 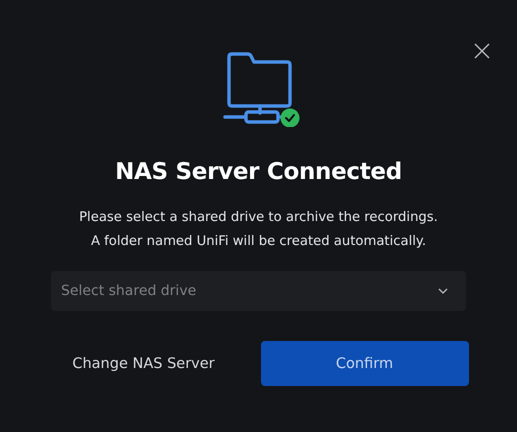 I want to click on close-icon, so click(x=482, y=51).